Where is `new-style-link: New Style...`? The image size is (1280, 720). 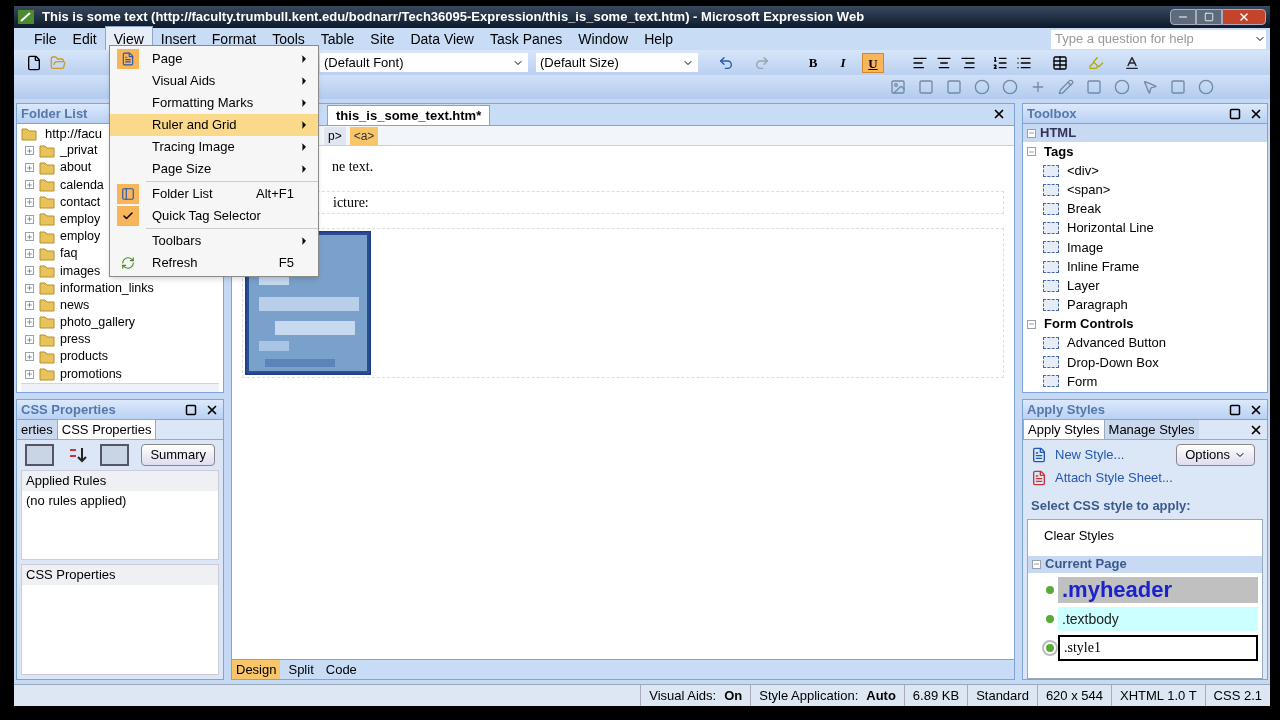 new-style-link: New Style... is located at coordinates (1090, 455).